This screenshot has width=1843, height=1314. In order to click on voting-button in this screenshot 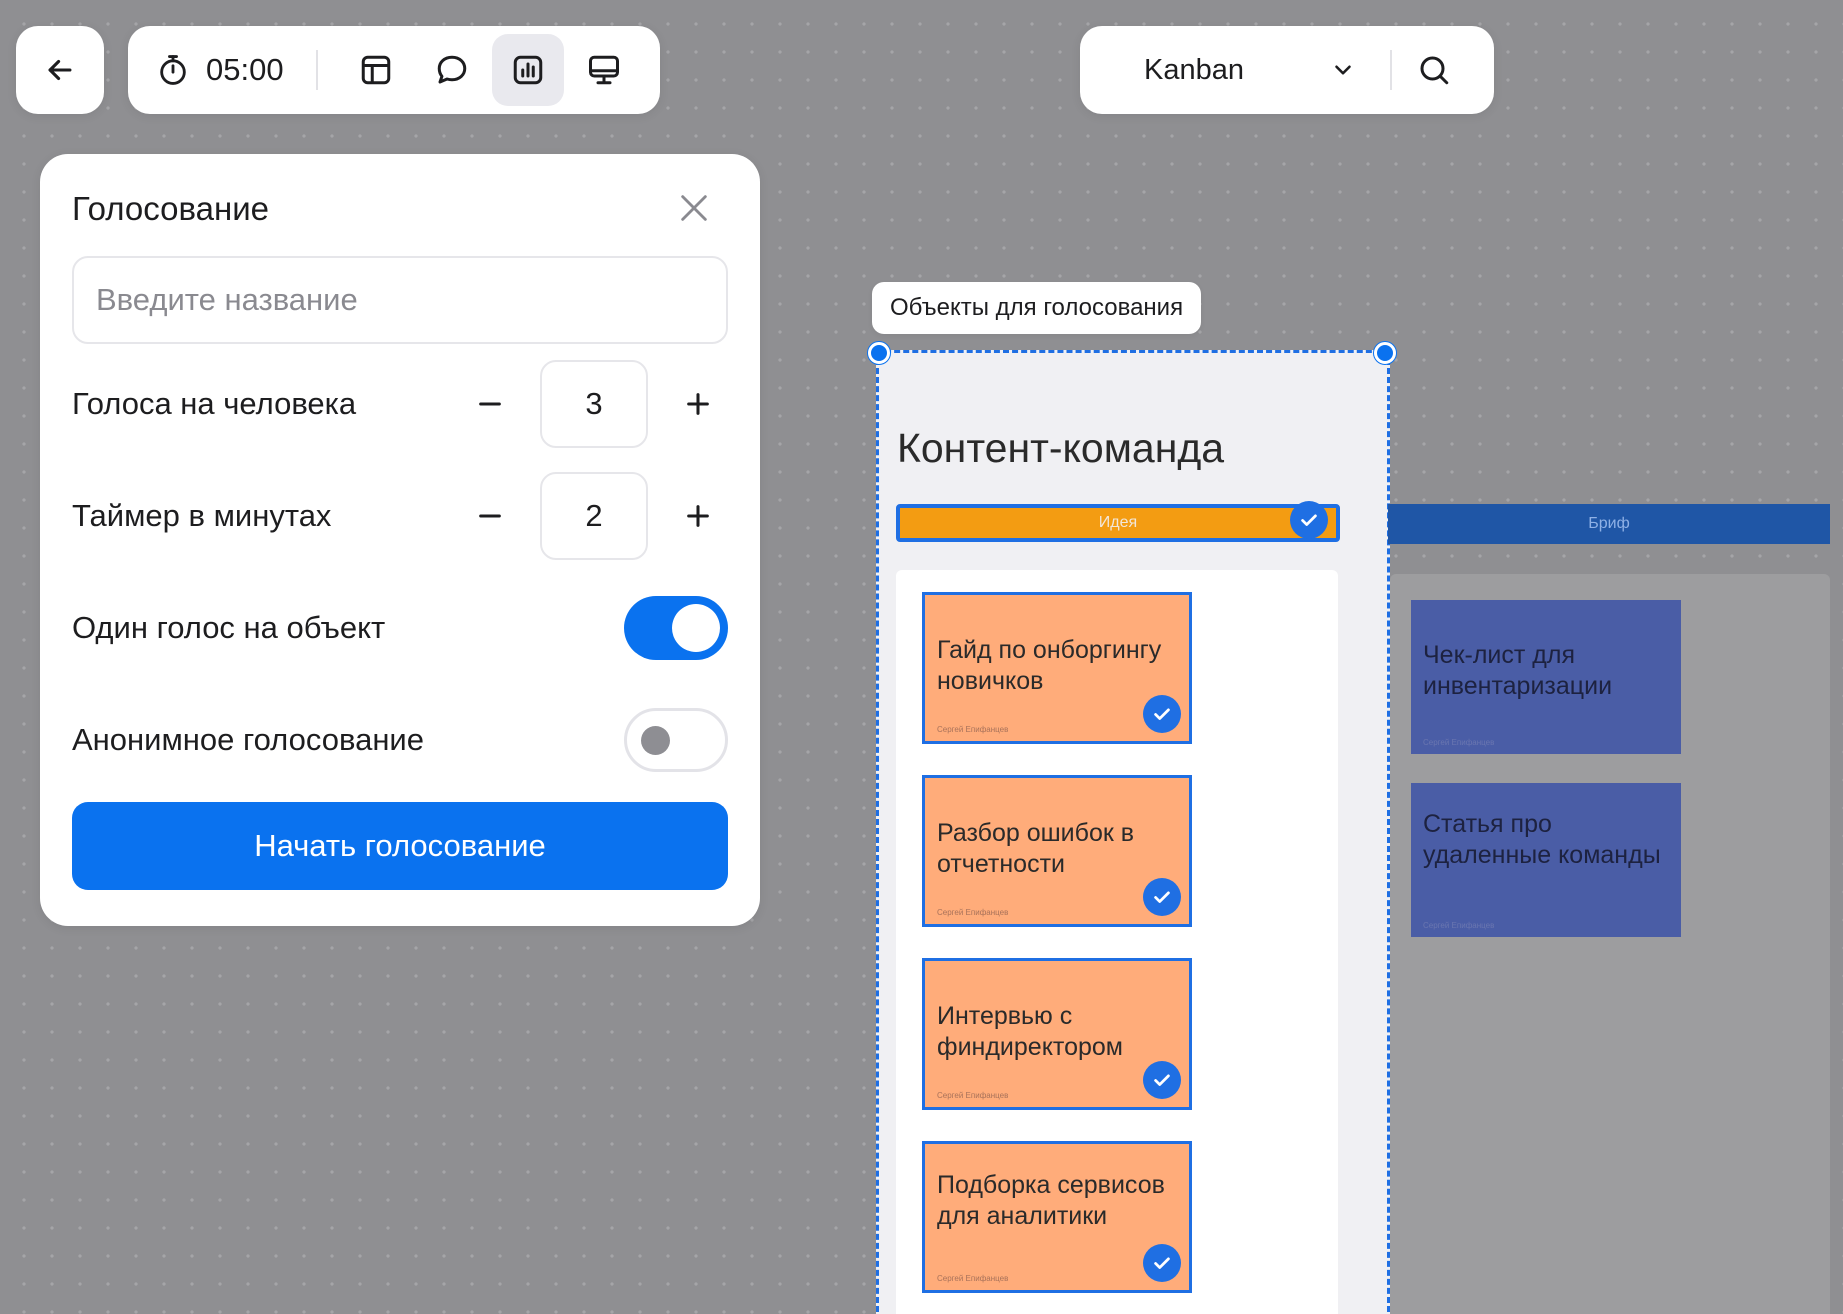, I will do `click(527, 70)`.